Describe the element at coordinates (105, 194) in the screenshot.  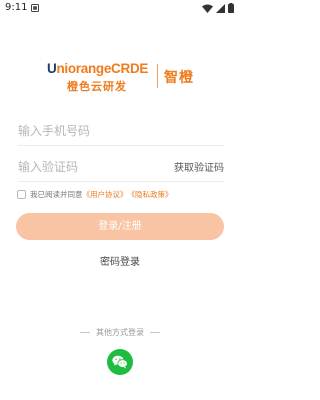
I see `user-agreement-link: 《用户协议》` at that location.